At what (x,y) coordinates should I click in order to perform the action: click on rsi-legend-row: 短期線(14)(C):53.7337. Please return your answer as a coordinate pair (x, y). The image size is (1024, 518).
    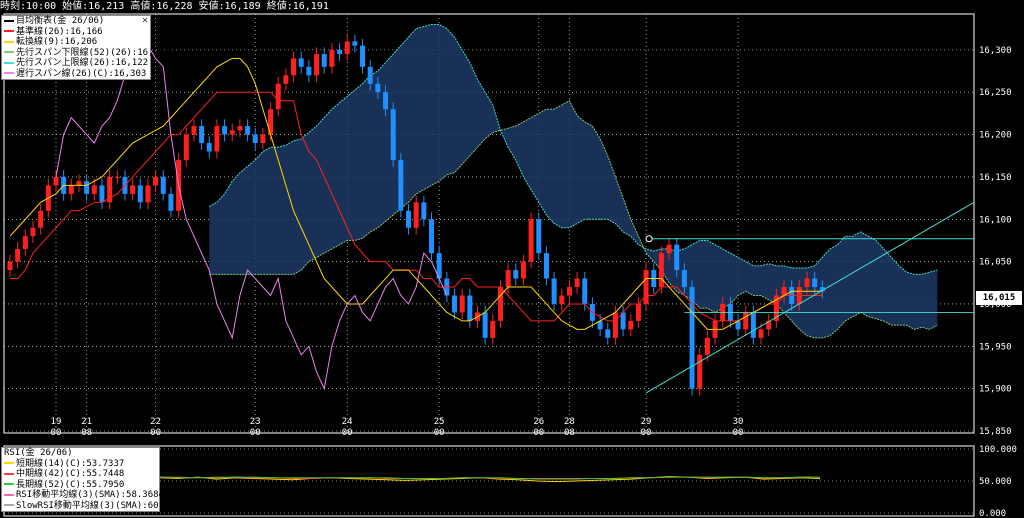
    Looking at the image, I should click on (80, 464).